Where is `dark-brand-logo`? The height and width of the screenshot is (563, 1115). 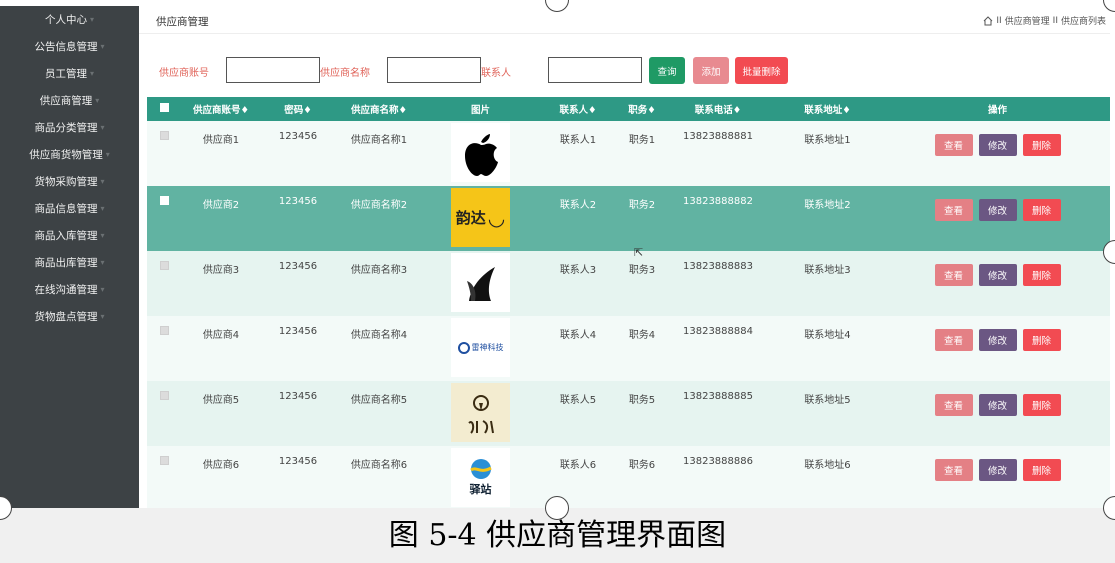
dark-brand-logo is located at coordinates (480, 282).